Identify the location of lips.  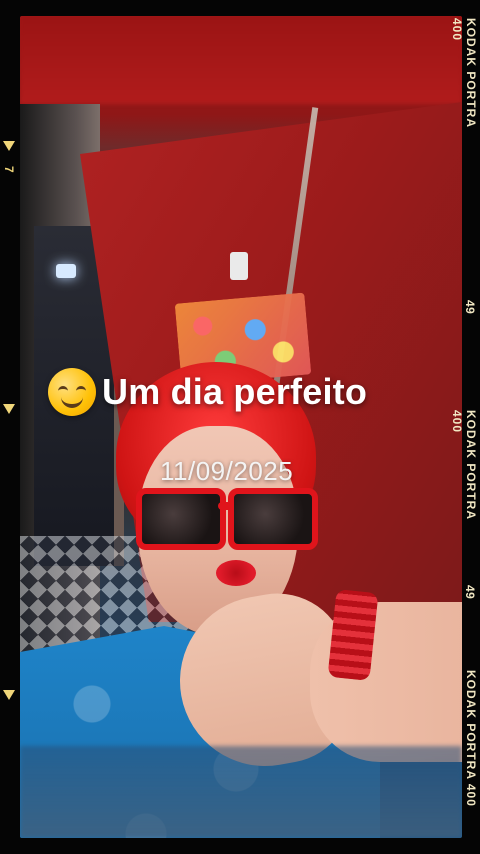
(236, 573).